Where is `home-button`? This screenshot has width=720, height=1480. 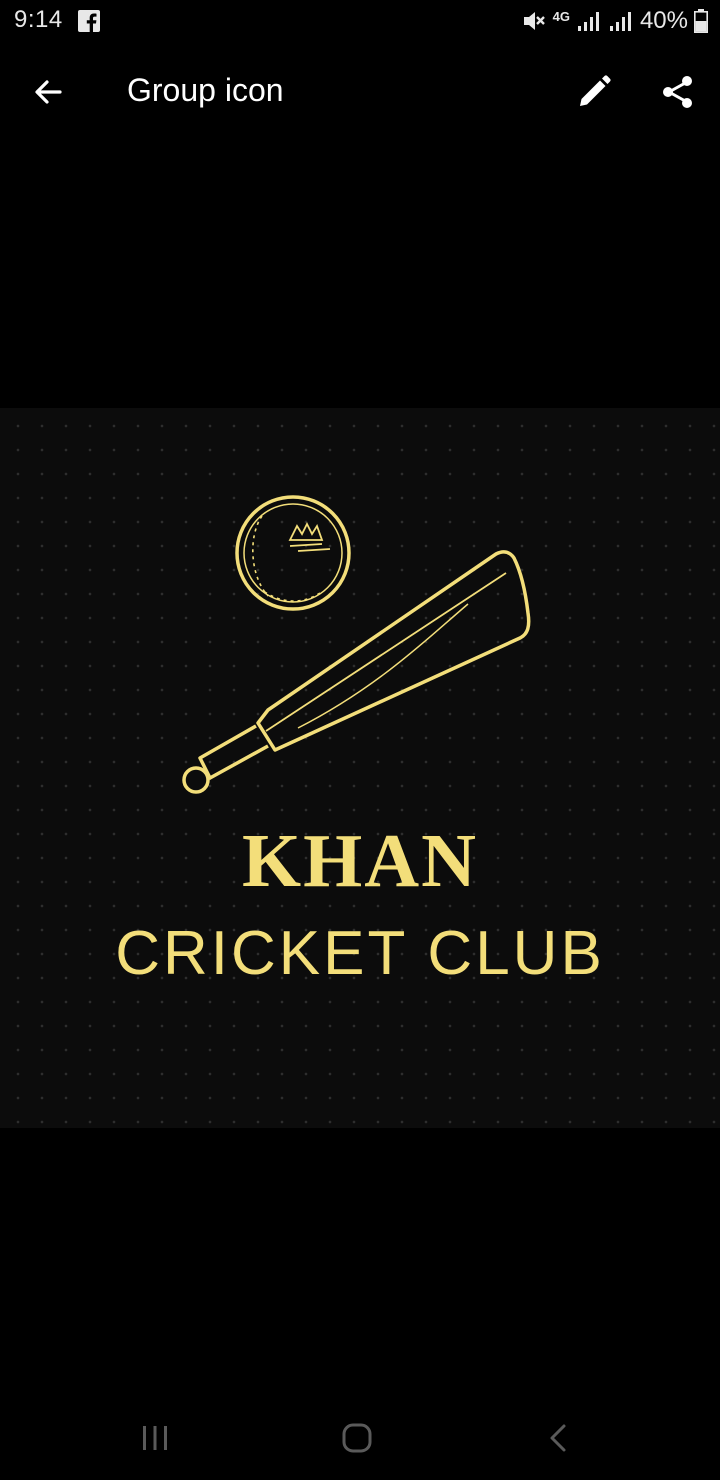
home-button is located at coordinates (357, 1438).